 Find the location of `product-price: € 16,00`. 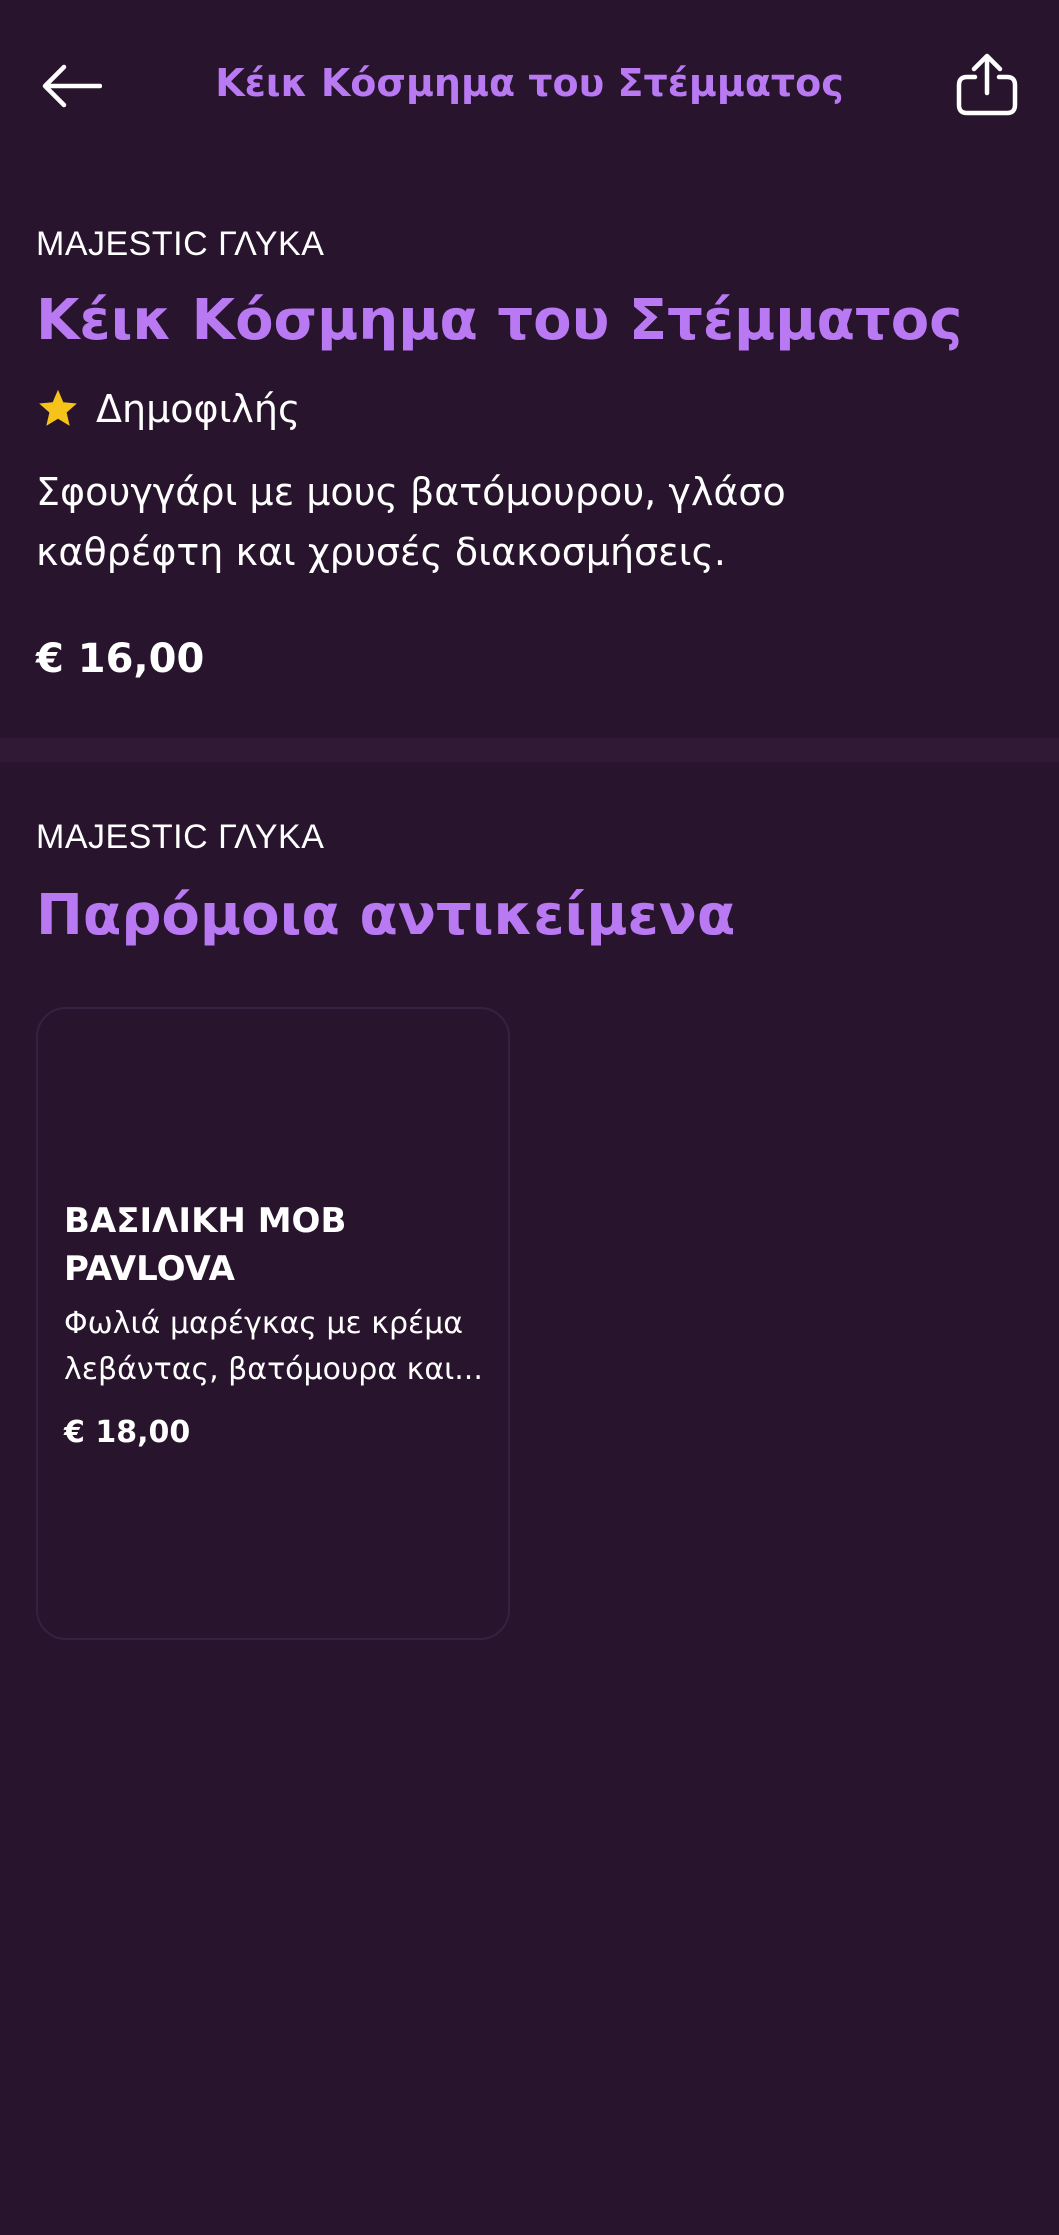

product-price: € 16,00 is located at coordinates (120, 659).